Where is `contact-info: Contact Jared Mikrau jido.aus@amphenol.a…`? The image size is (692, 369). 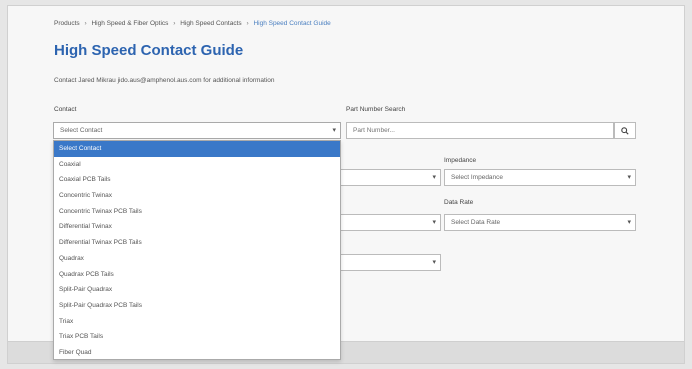
contact-info: Contact Jared Mikrau jido.aus@amphenol.a… is located at coordinates (164, 80).